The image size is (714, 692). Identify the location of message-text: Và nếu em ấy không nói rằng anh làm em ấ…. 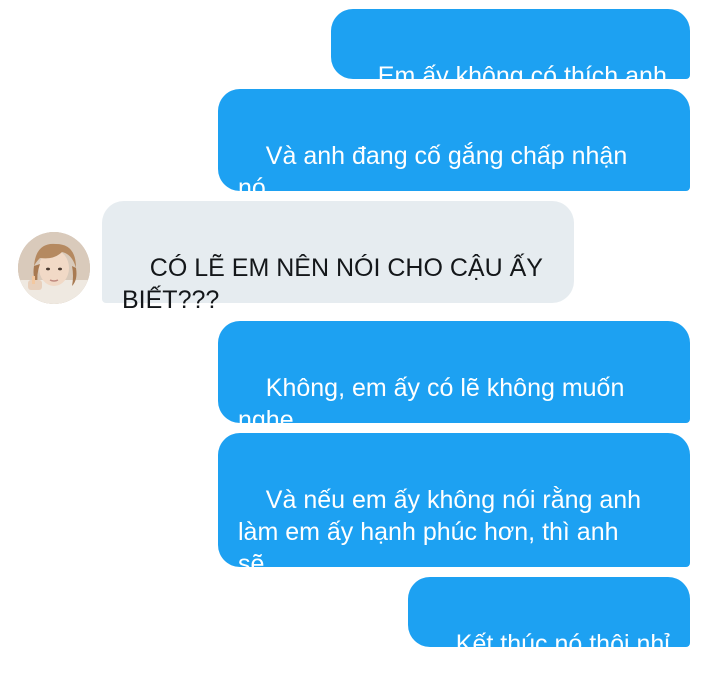
(440, 532).